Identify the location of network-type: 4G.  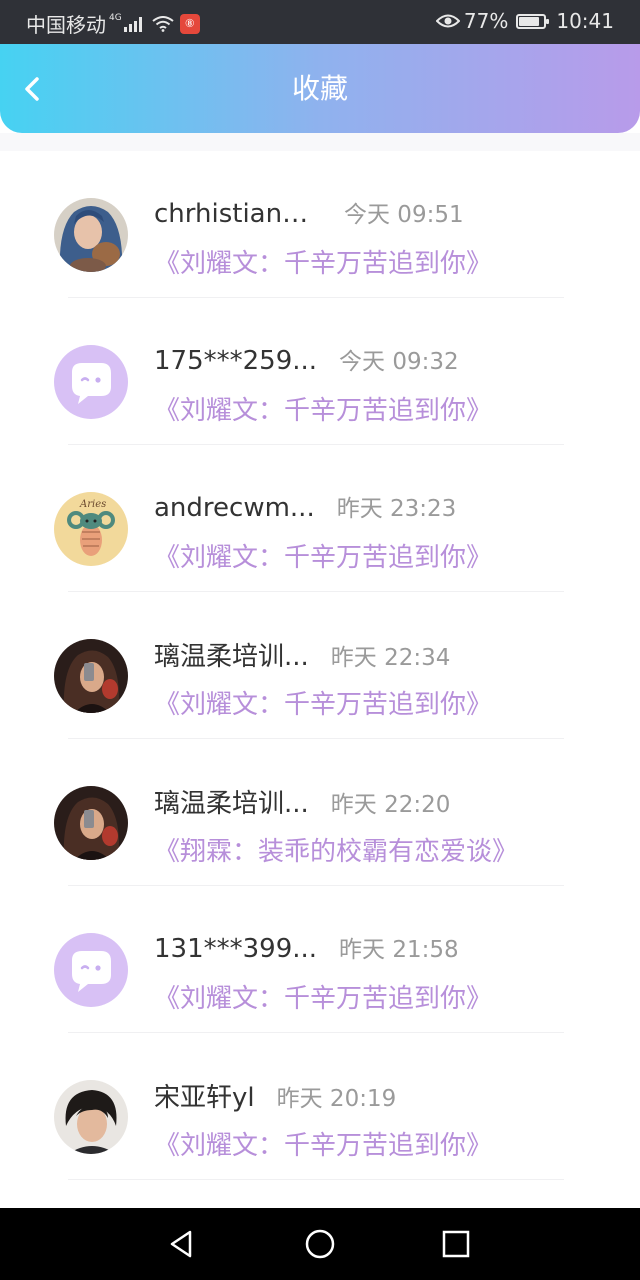
(115, 17).